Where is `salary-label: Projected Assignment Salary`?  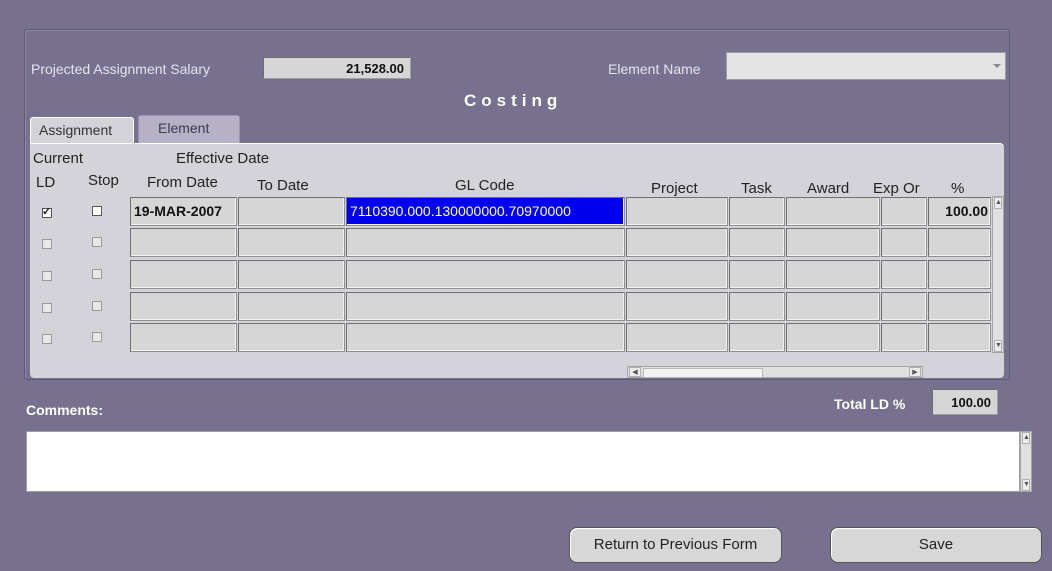 salary-label: Projected Assignment Salary is located at coordinates (120, 69).